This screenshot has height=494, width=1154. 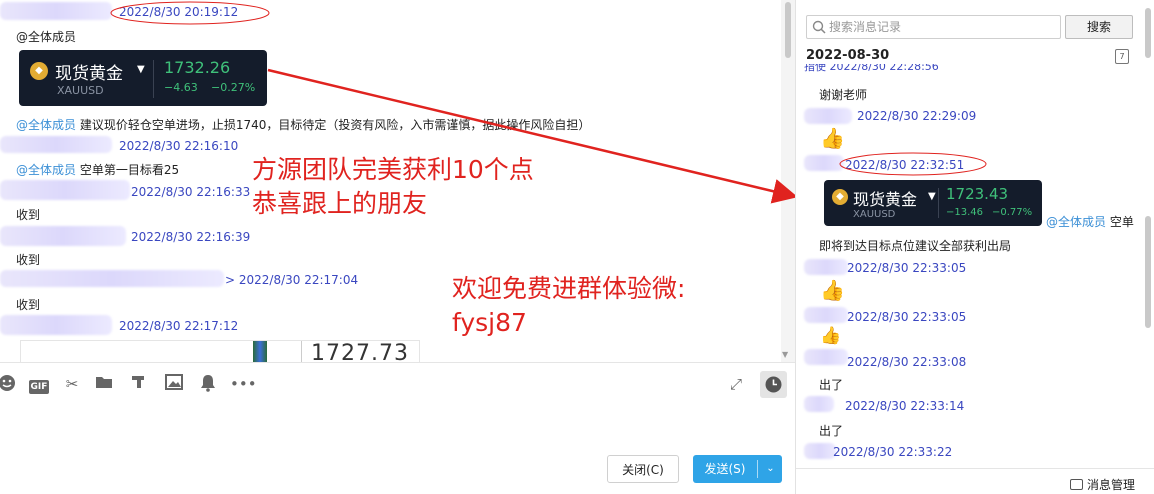 I want to click on message-manager-link: 消息管理, so click(x=1102, y=484).